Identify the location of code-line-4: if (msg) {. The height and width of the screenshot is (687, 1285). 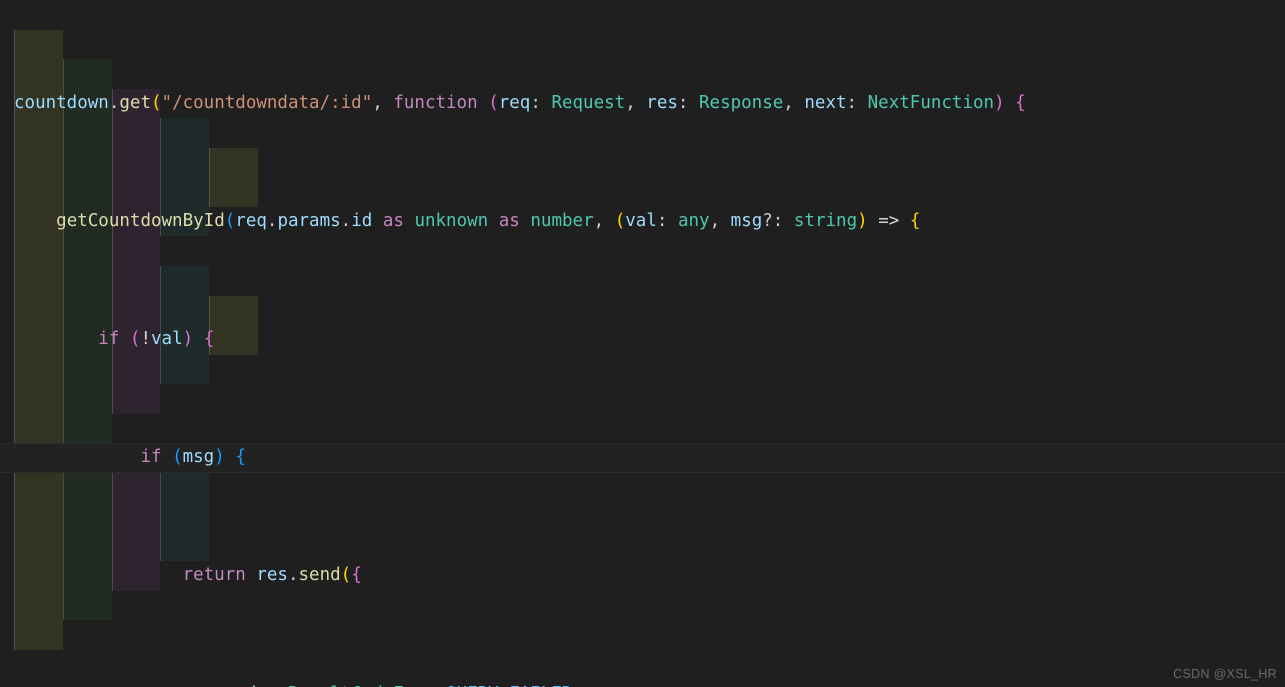
(642, 458).